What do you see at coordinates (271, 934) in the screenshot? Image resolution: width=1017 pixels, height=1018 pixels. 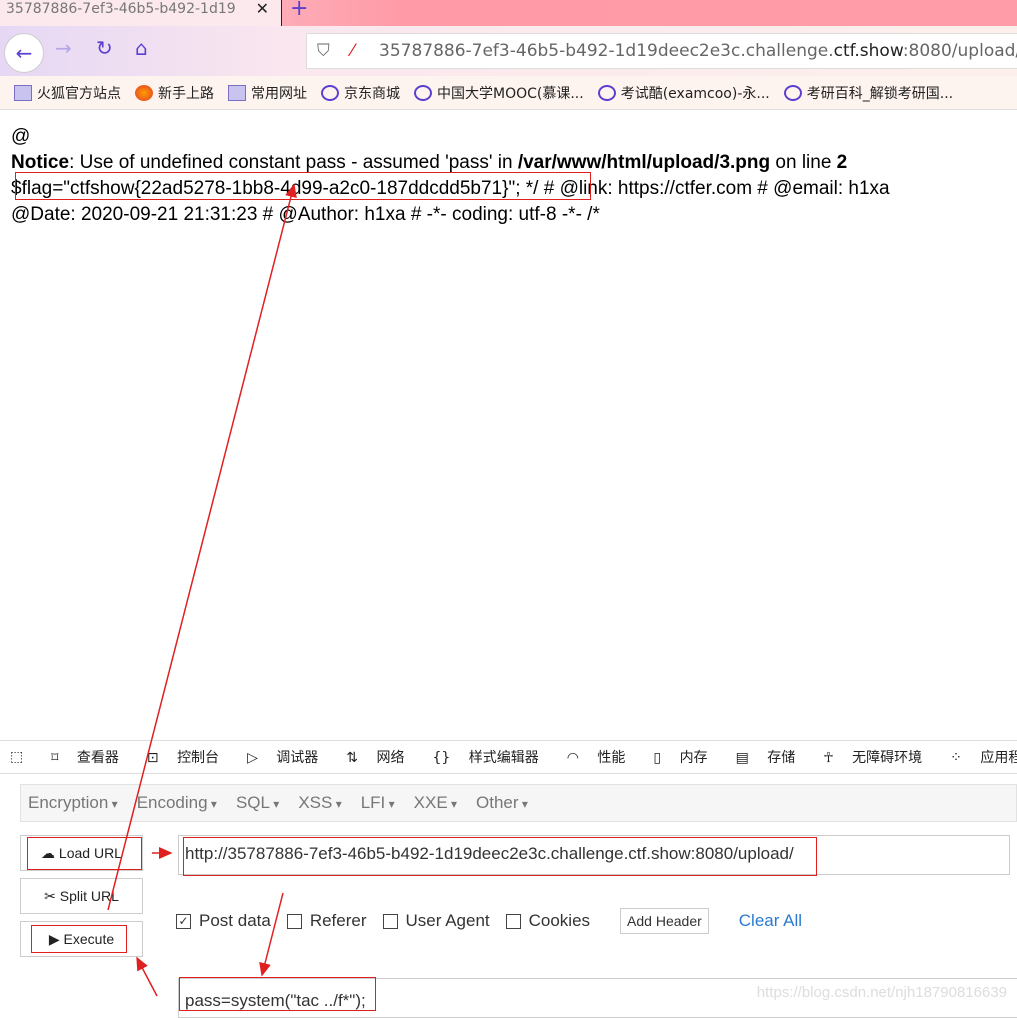 I see `arrow-to-post` at bounding box center [271, 934].